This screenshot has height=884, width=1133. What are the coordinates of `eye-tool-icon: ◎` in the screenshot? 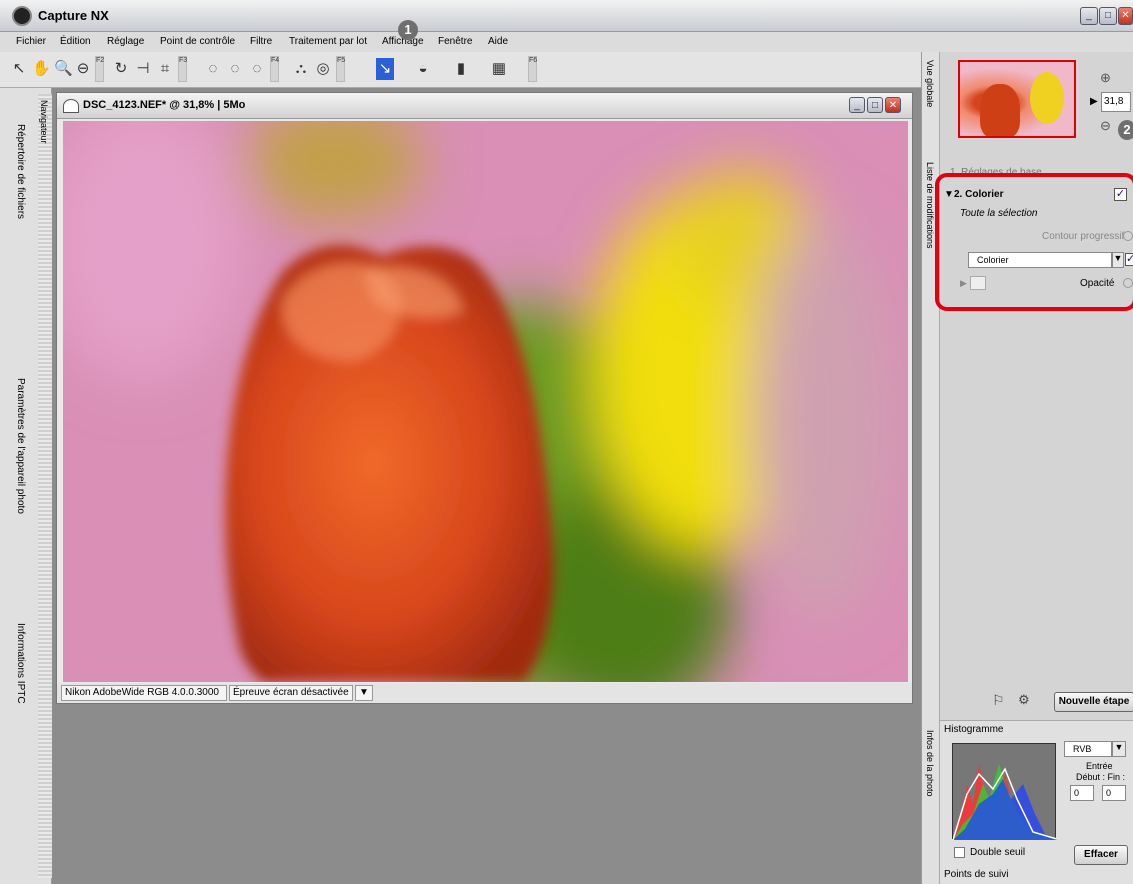 It's located at (323, 69).